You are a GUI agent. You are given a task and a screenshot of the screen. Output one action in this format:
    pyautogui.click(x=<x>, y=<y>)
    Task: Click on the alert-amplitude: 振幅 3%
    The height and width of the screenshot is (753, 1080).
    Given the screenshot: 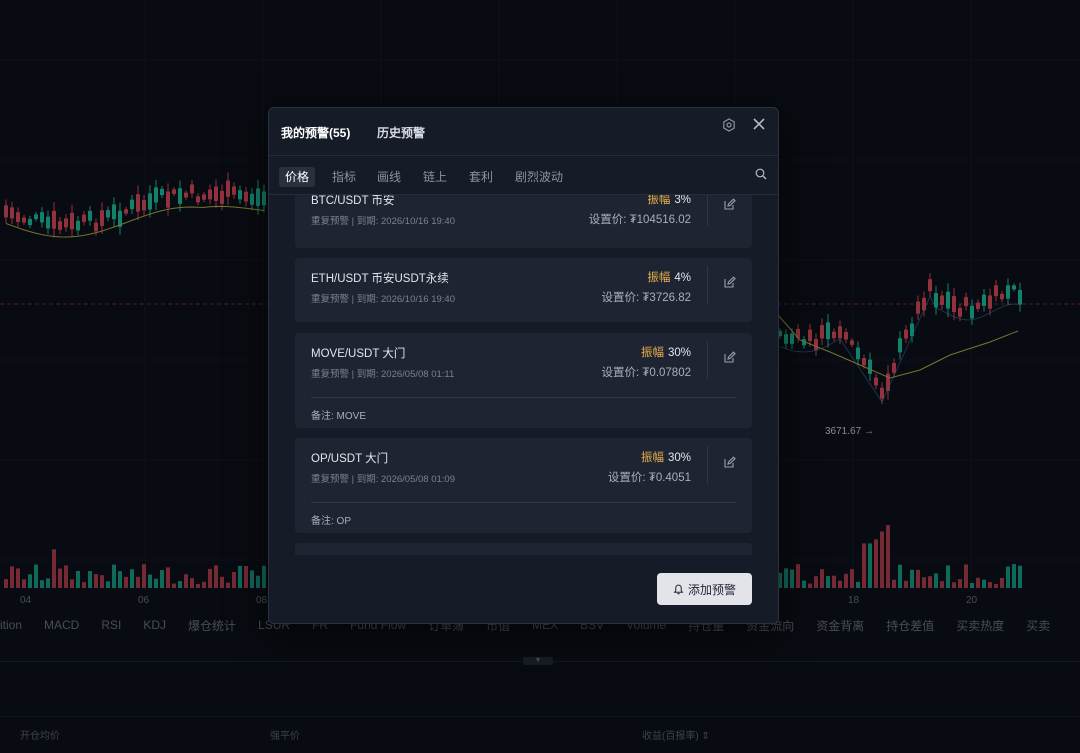 What is the action you would take?
    pyautogui.click(x=669, y=201)
    